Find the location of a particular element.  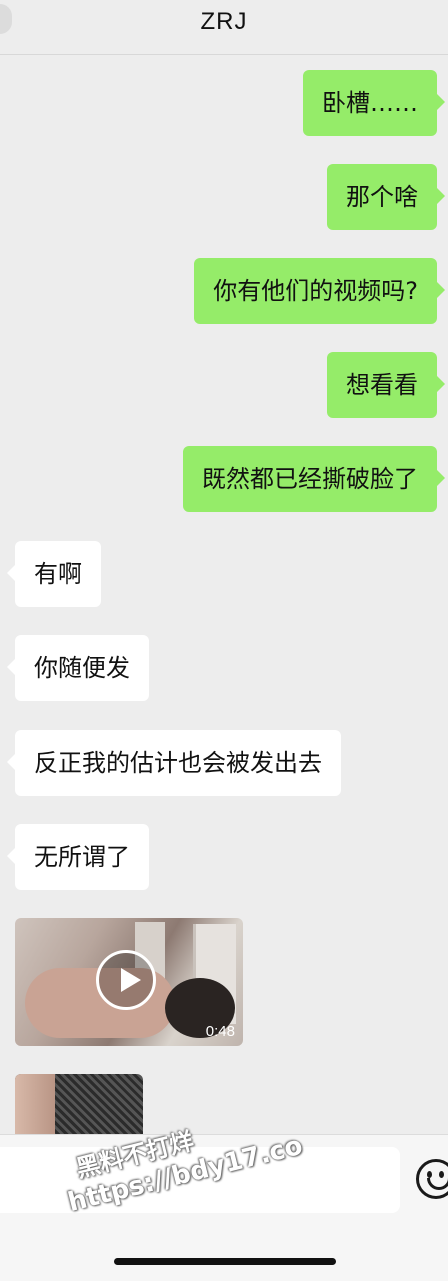

message-bubble-outgoing: 那个啥 is located at coordinates (386, 197).